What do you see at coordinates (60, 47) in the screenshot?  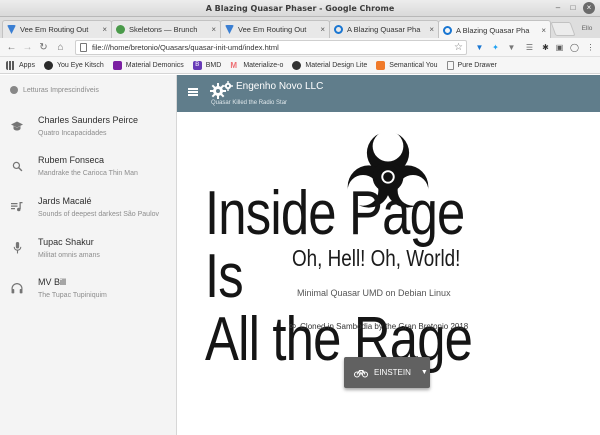 I see `home-icon: ⌂` at bounding box center [60, 47].